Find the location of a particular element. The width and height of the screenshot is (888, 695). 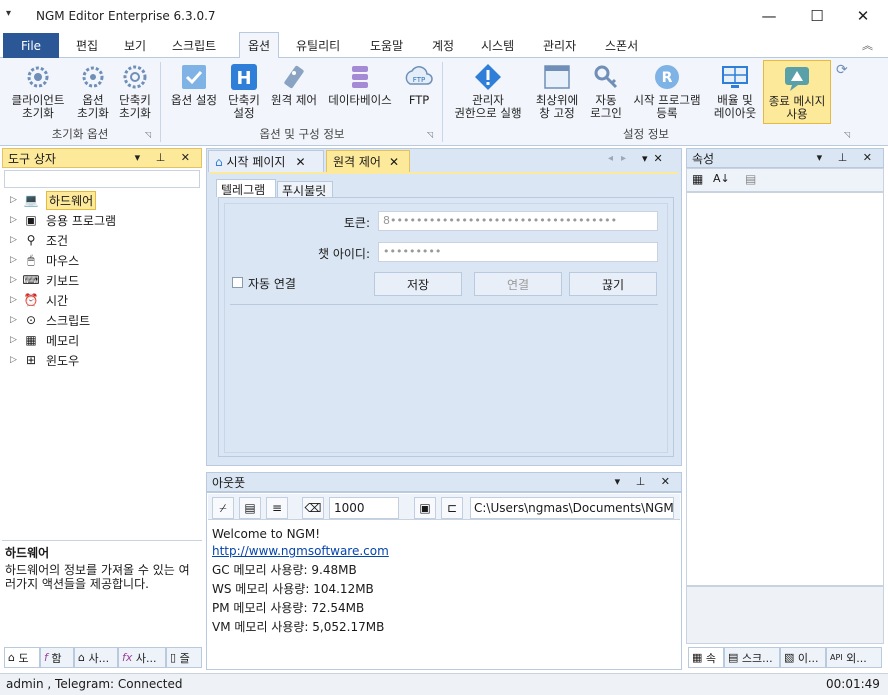

system-menu-icon: ▾ is located at coordinates (8, 13).